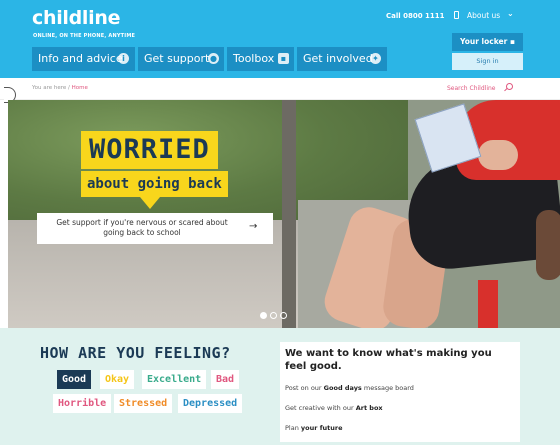 Image resolution: width=560 pixels, height=445 pixels. Describe the element at coordinates (143, 403) in the screenshot. I see `mood-stressed-button: Stressed` at that location.